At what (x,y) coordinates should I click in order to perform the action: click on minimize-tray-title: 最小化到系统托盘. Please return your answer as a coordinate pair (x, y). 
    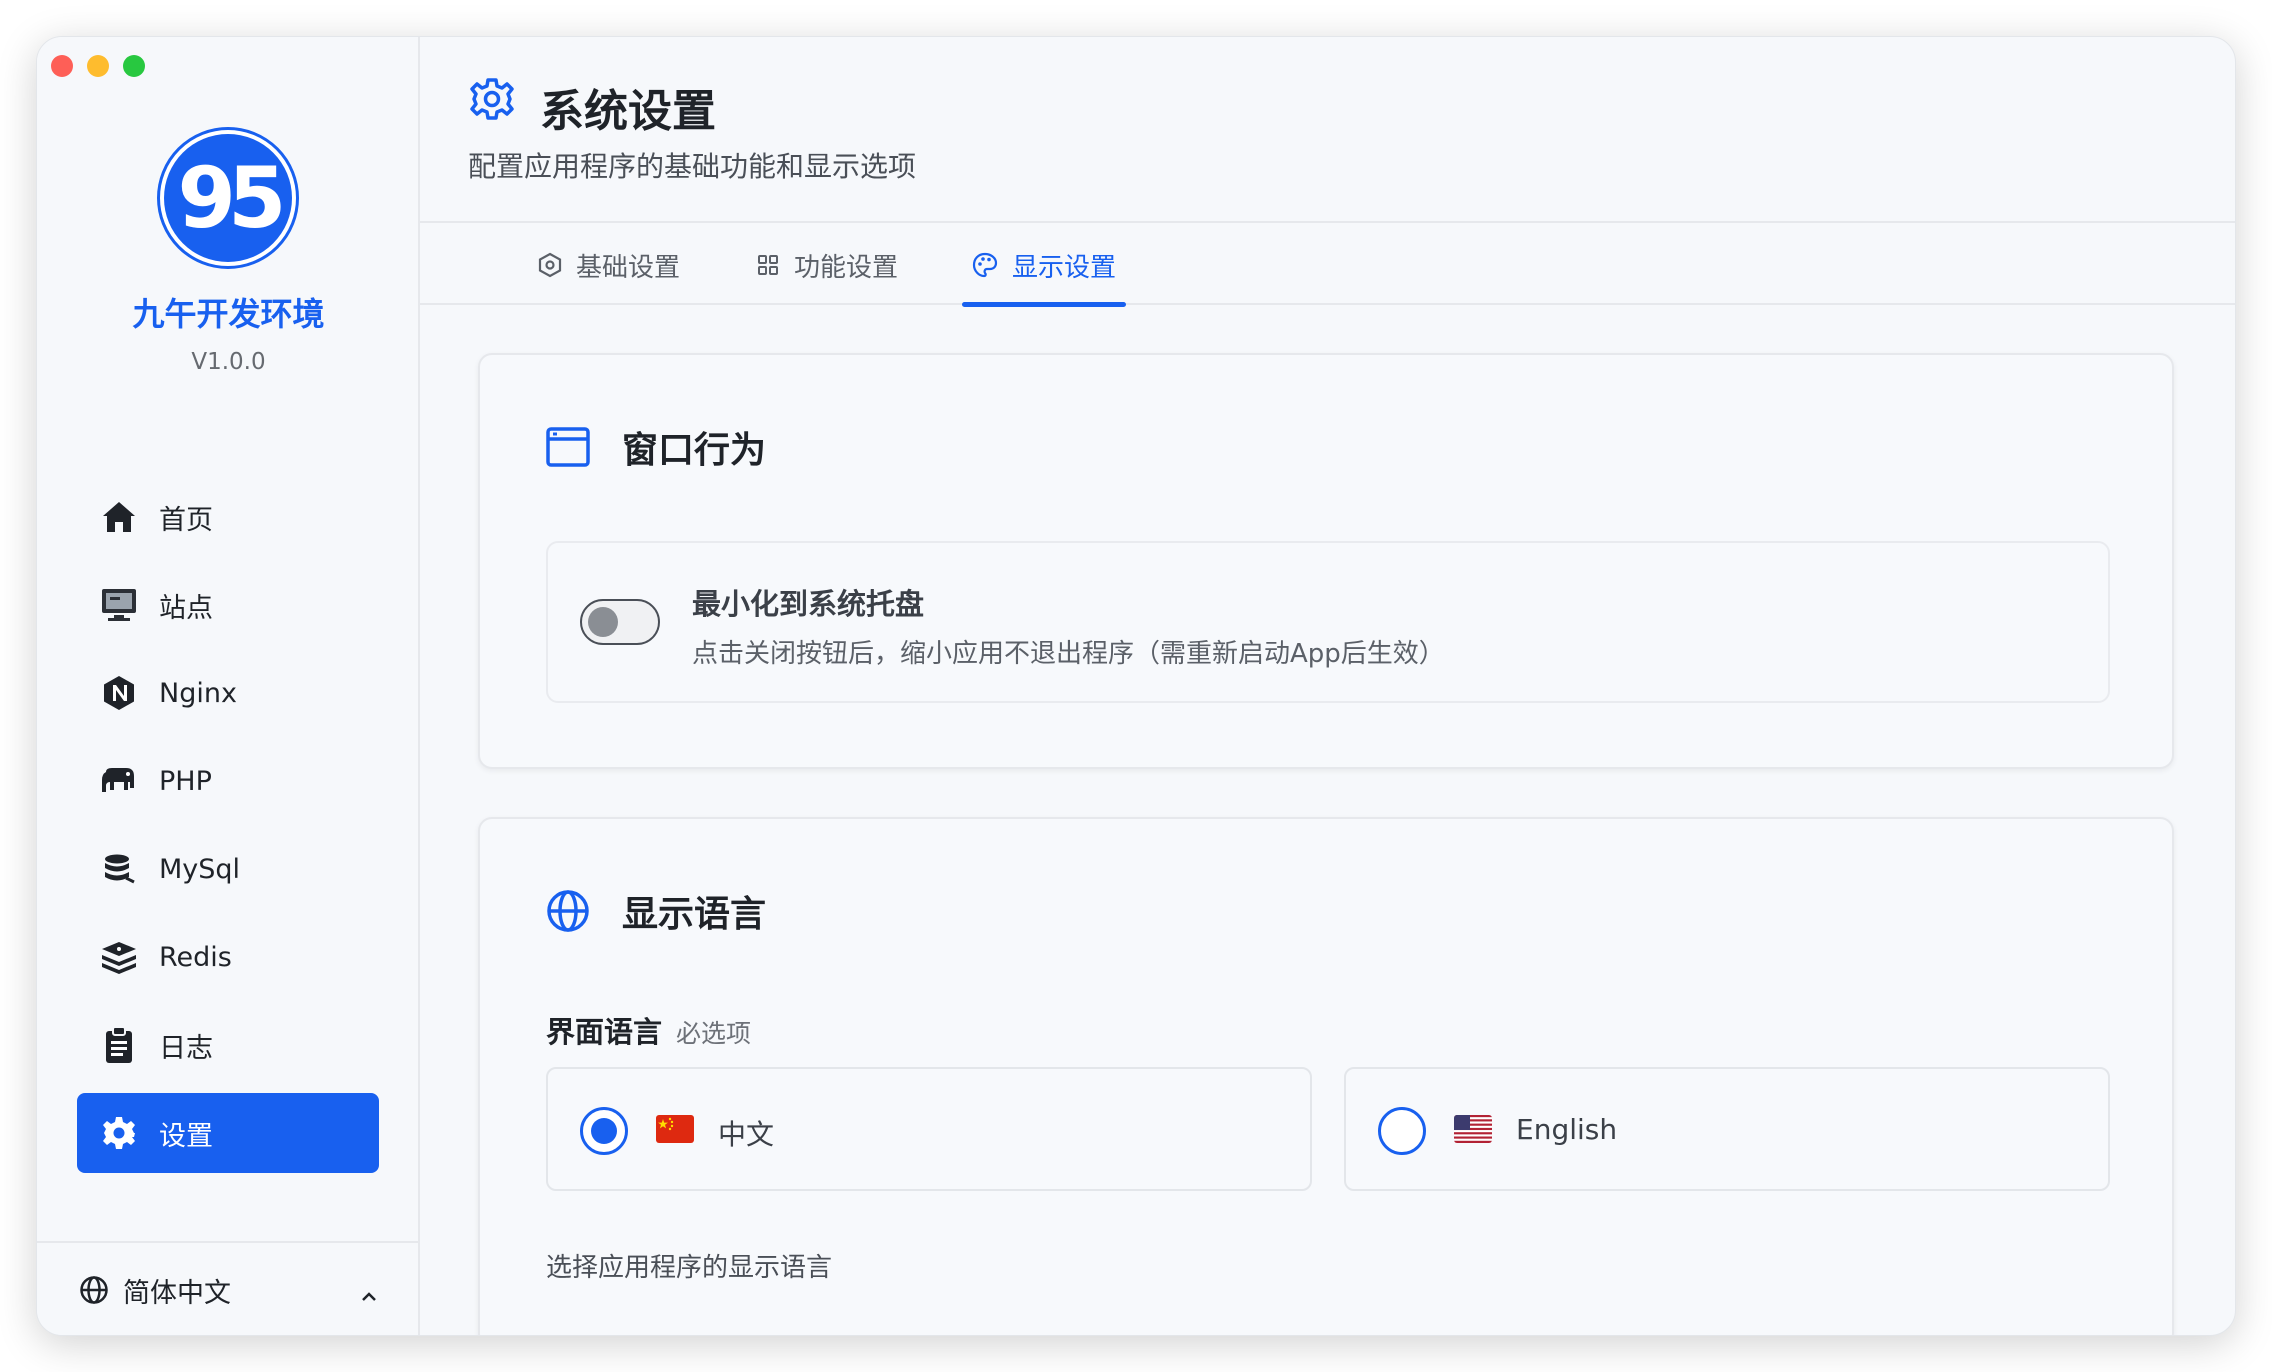
    Looking at the image, I should click on (808, 604).